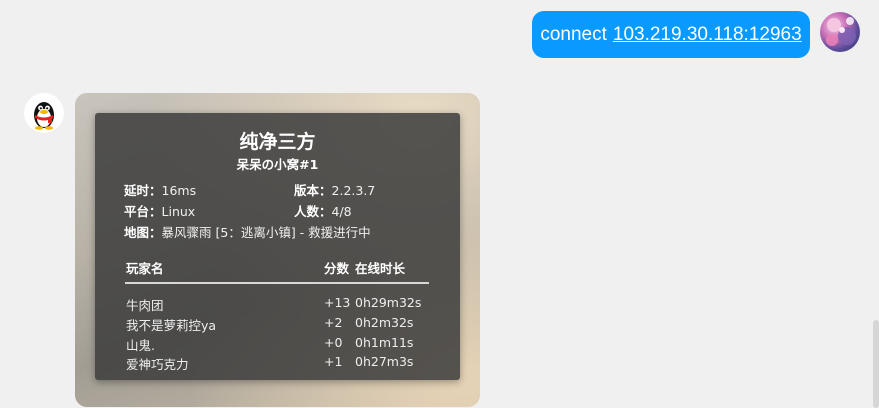  What do you see at coordinates (341, 211) in the screenshot?
I see `players-count-value: 4/8` at bounding box center [341, 211].